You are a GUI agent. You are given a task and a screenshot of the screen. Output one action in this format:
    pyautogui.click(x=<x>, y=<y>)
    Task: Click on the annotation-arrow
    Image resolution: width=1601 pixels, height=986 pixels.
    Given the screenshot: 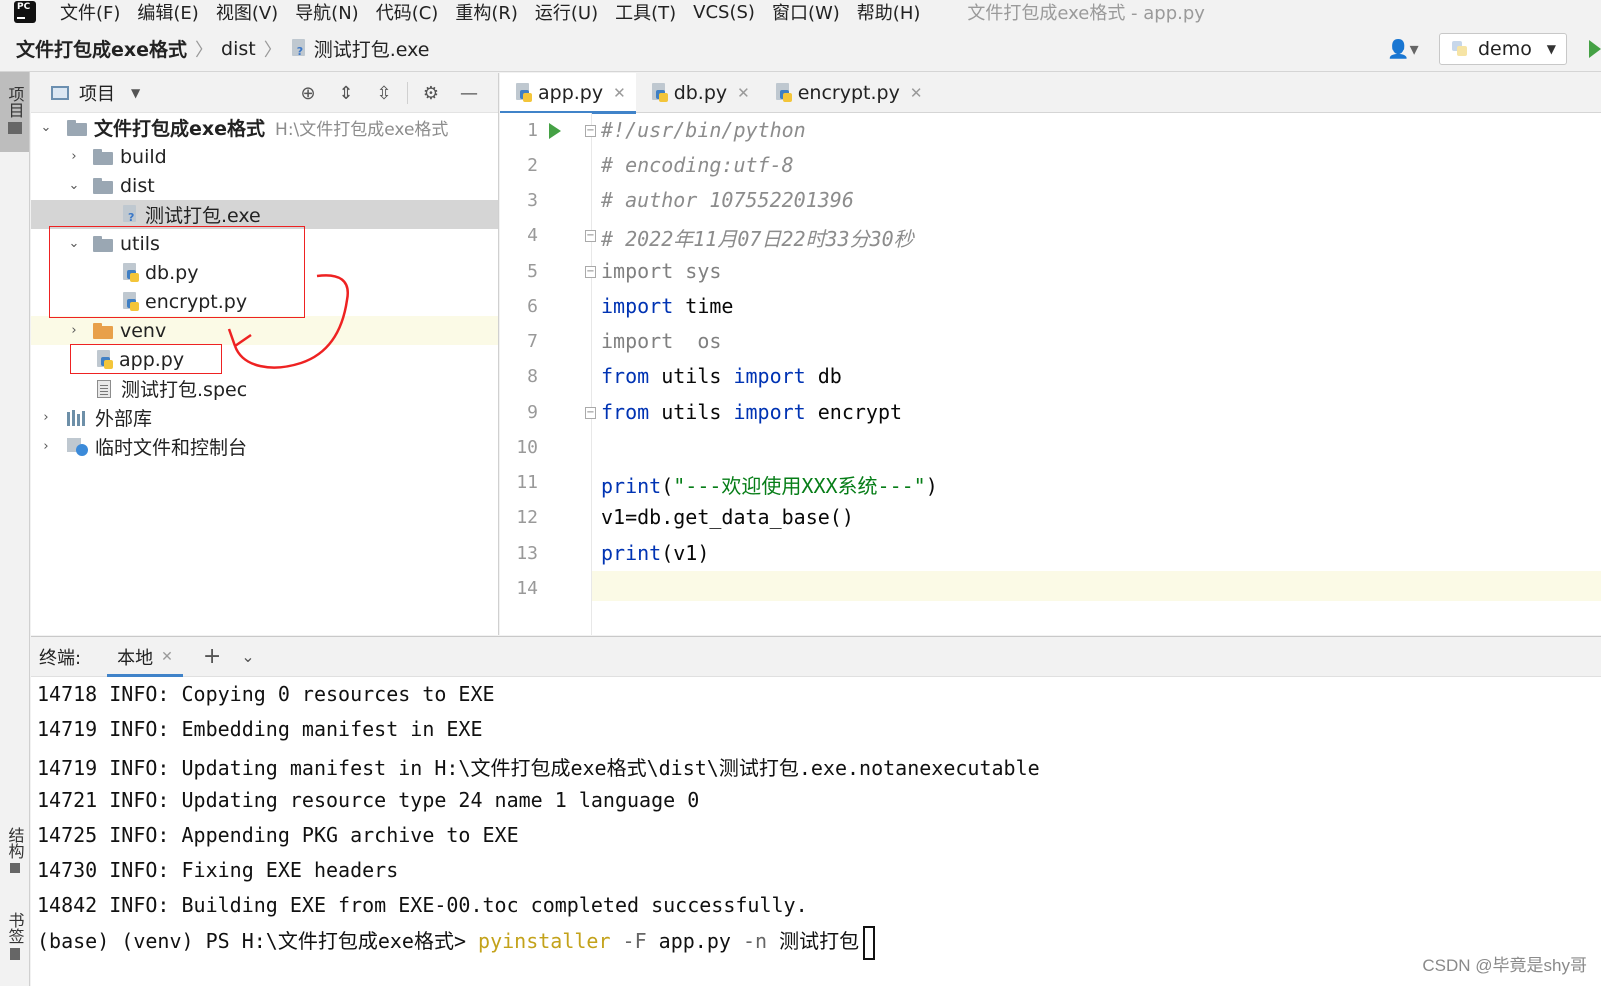 What is the action you would take?
    pyautogui.click(x=288, y=321)
    